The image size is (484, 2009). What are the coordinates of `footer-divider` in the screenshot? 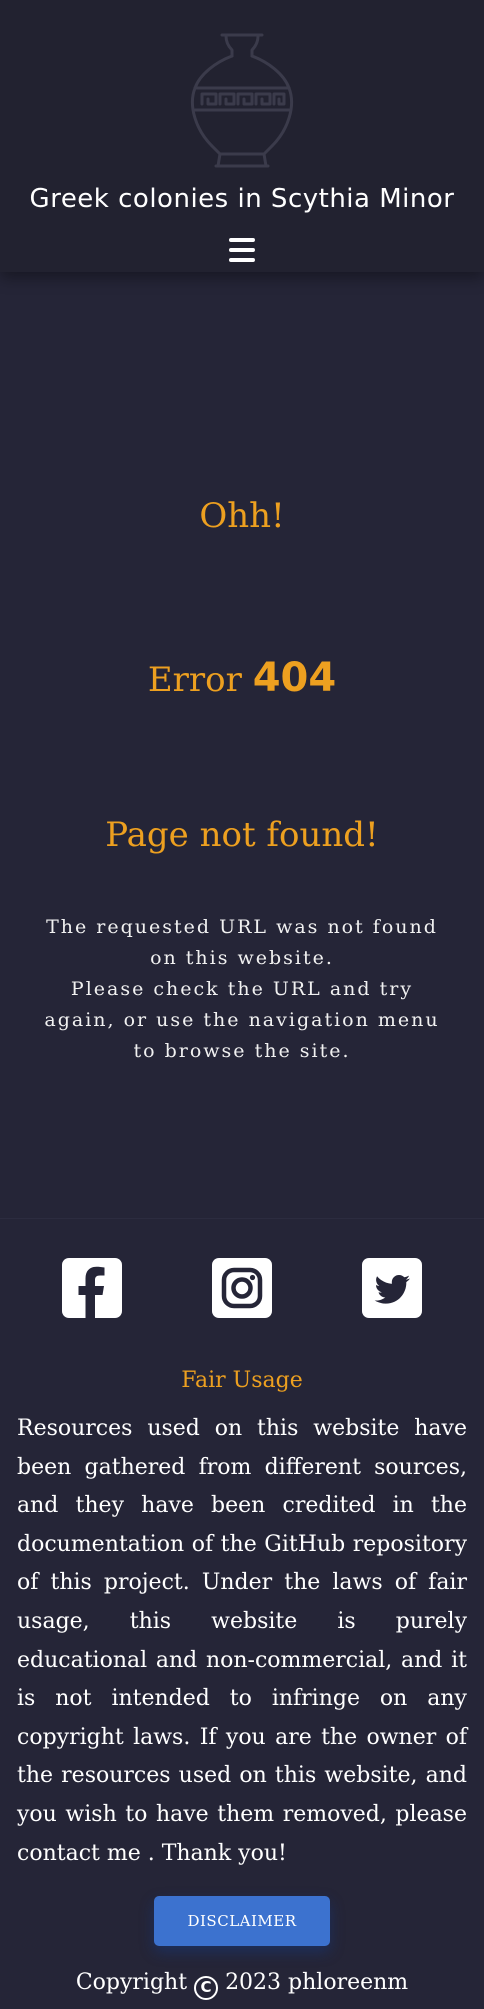 It's located at (242, 1218).